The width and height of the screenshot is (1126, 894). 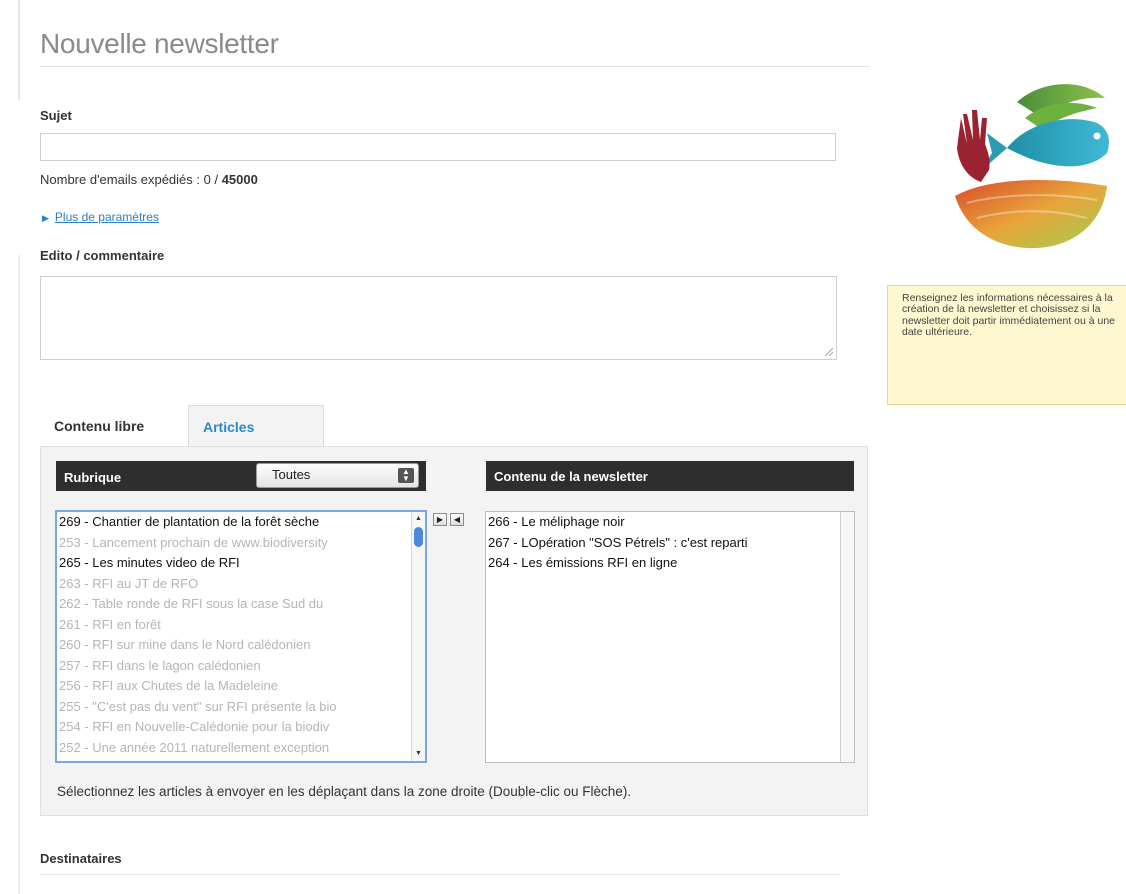 What do you see at coordinates (234, 625) in the screenshot?
I see `list-item: 261 - RFI en forêt` at bounding box center [234, 625].